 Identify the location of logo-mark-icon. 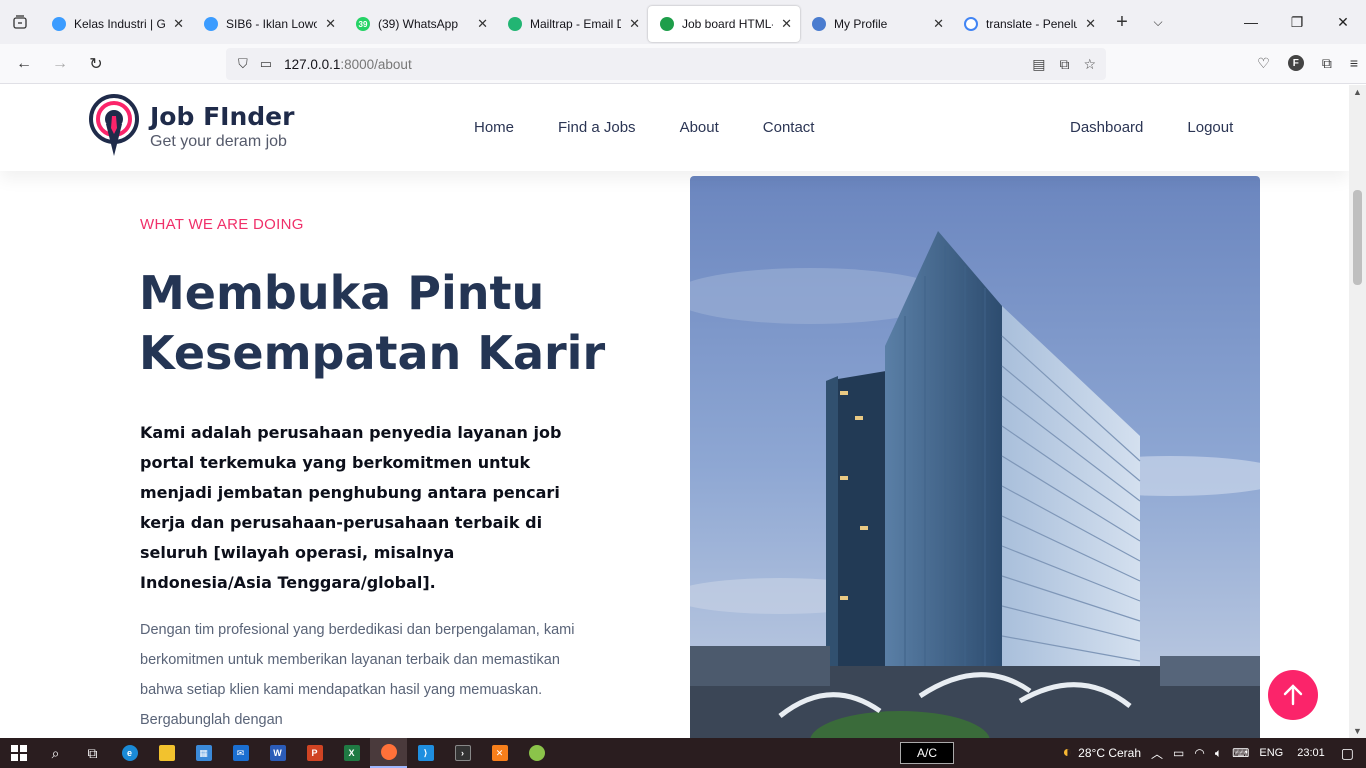
(114, 125).